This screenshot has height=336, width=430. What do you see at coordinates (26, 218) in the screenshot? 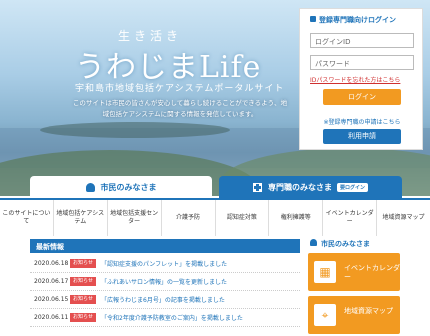
I see `nav-about: このサイトについて` at bounding box center [26, 218].